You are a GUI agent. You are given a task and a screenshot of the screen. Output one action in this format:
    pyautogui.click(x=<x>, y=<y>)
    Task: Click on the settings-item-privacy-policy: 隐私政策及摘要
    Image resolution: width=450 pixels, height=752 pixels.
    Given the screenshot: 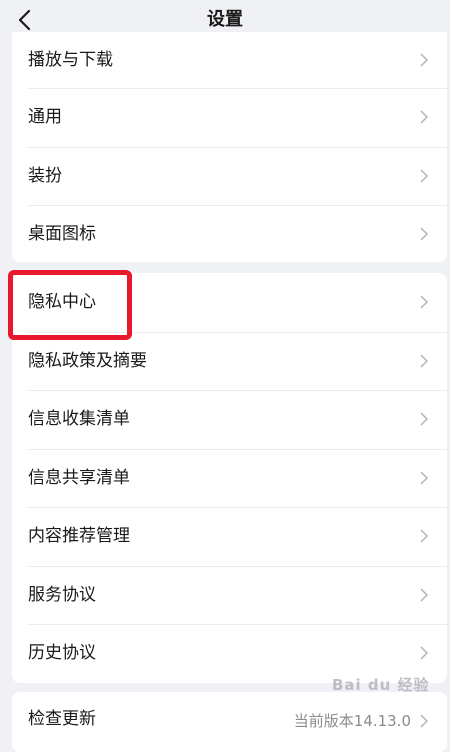 What is the action you would take?
    pyautogui.click(x=229, y=361)
    